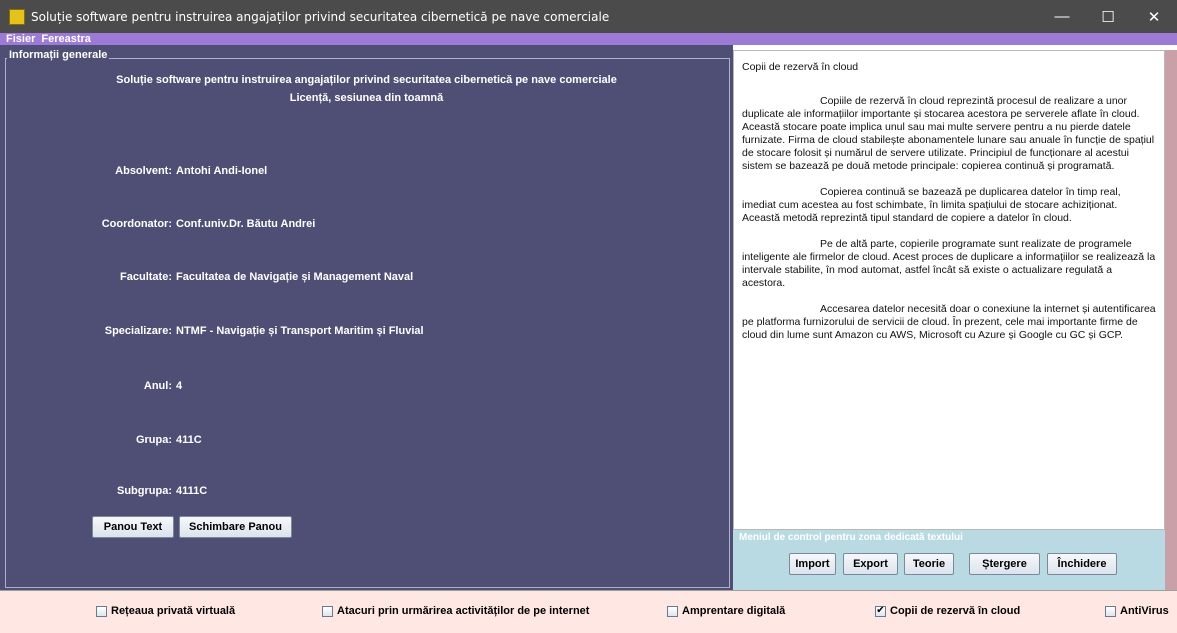  I want to click on checkbox-label: Amprentare digitală, so click(734, 611).